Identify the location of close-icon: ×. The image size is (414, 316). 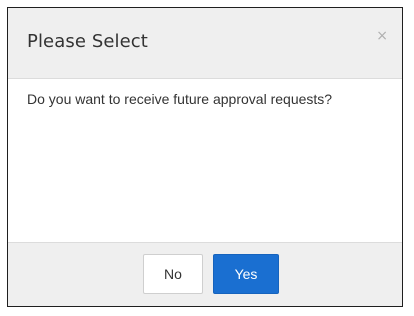
(382, 36).